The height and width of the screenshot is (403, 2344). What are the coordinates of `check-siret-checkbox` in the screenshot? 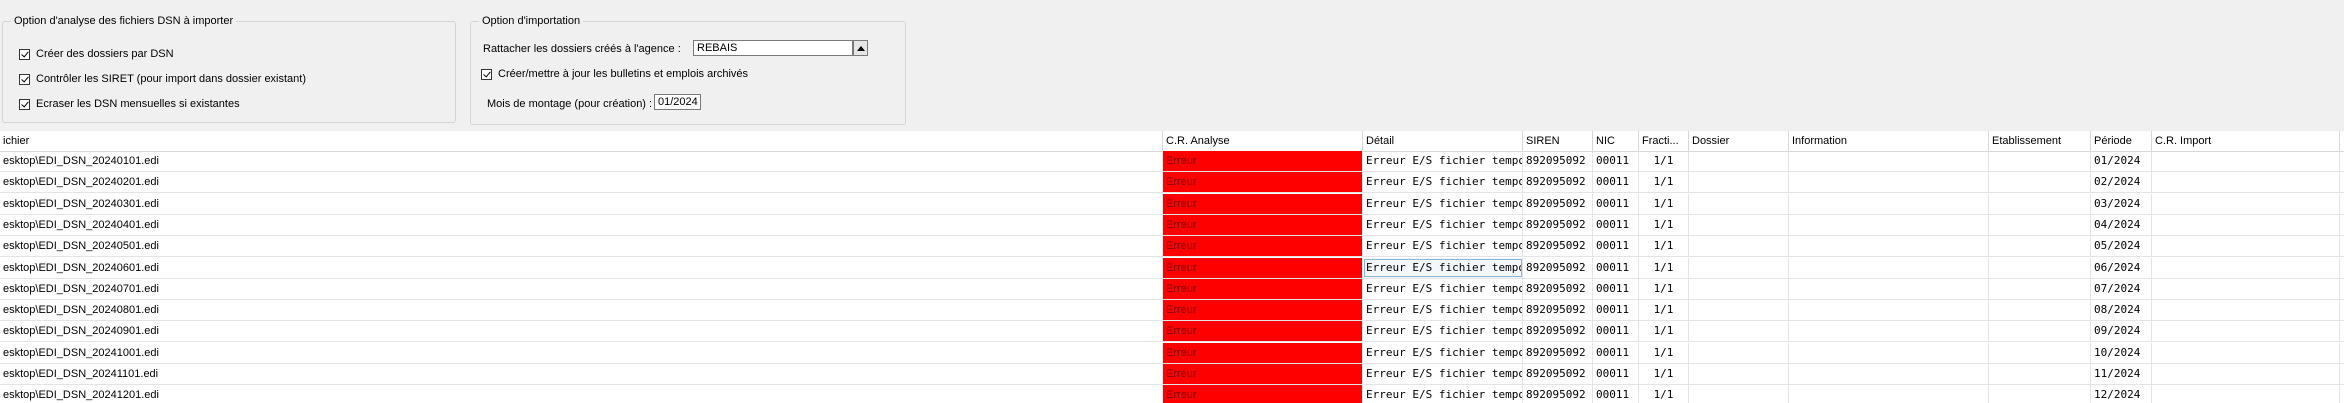 It's located at (24, 79).